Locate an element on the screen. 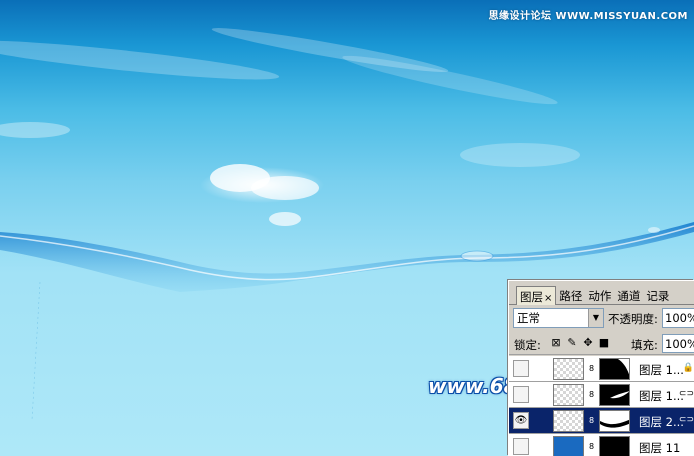 The width and height of the screenshot is (694, 456). panel-tabs: 图层× 路径 动作 通道 记录 is located at coordinates (601, 293).